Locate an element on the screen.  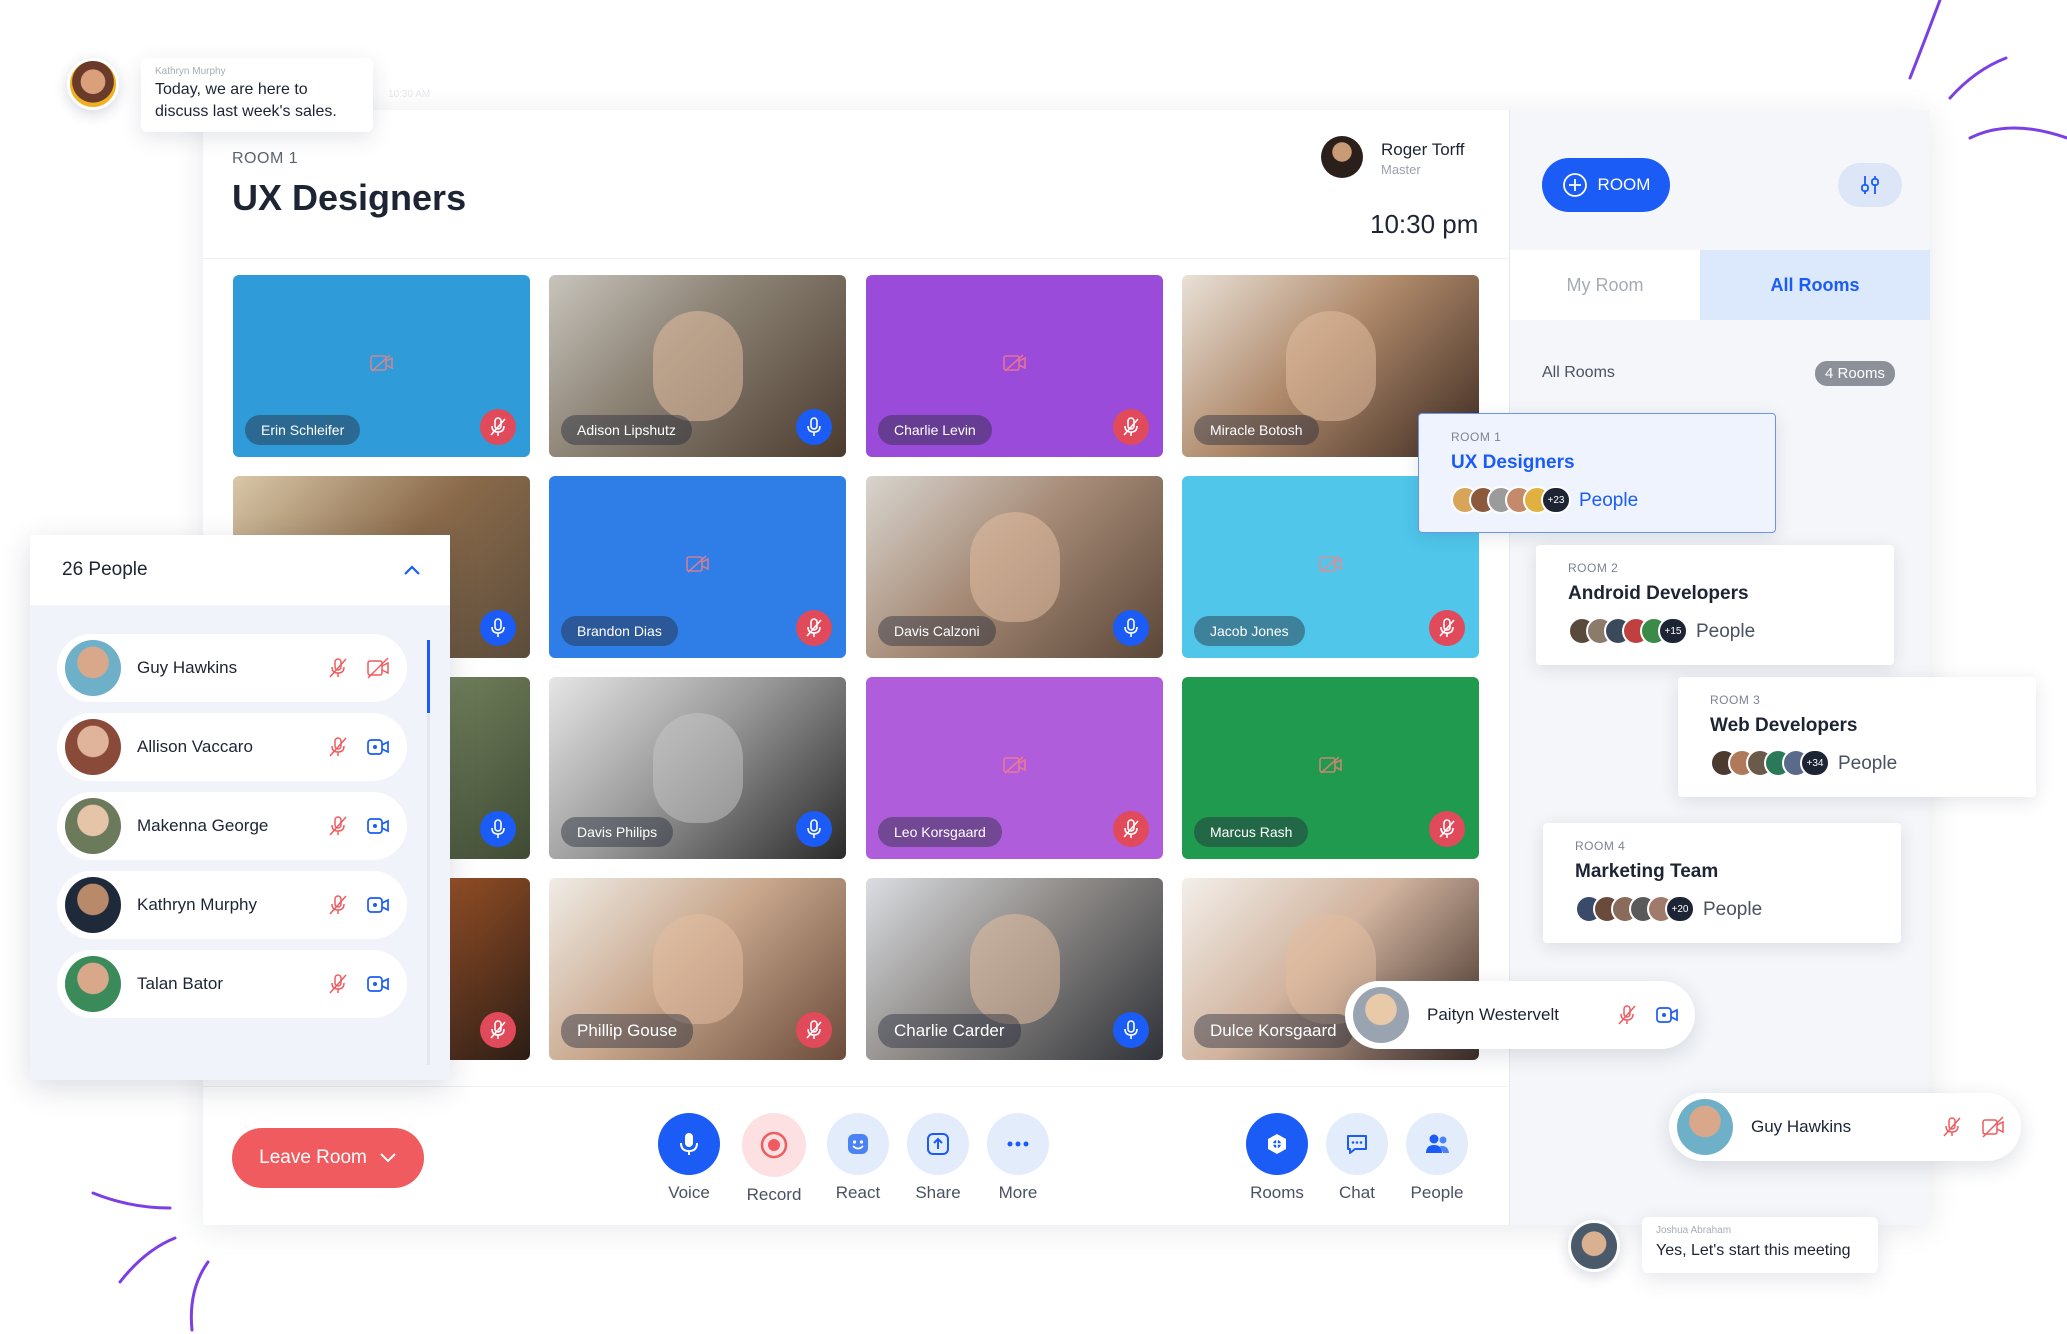
floating-participant-card: Paityn Westervelt is located at coordinates (1520, 1015).